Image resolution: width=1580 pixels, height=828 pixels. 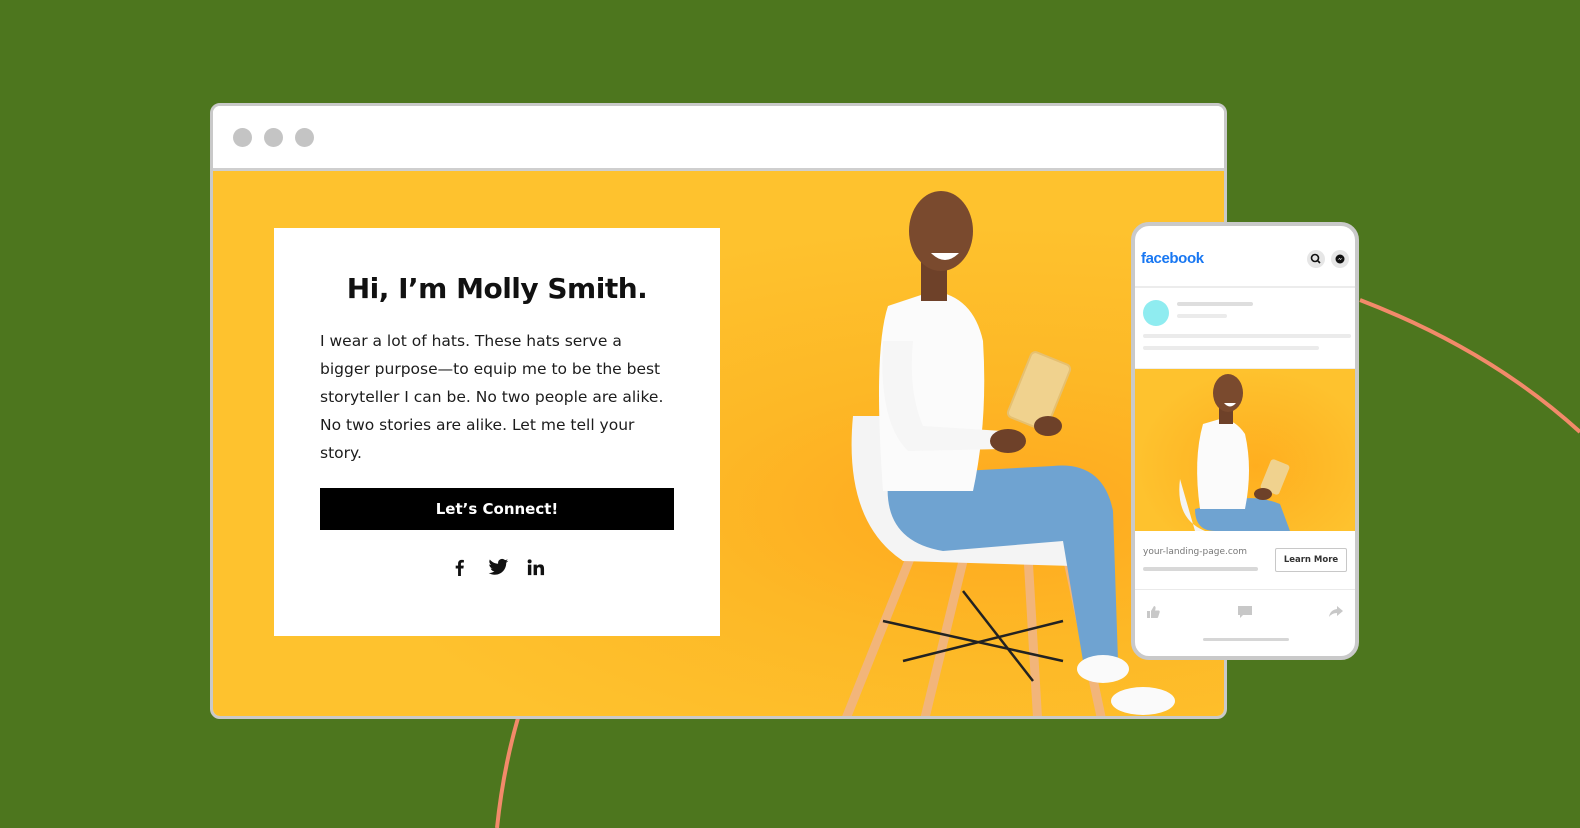 I want to click on browser-title-bar, so click(x=718, y=138).